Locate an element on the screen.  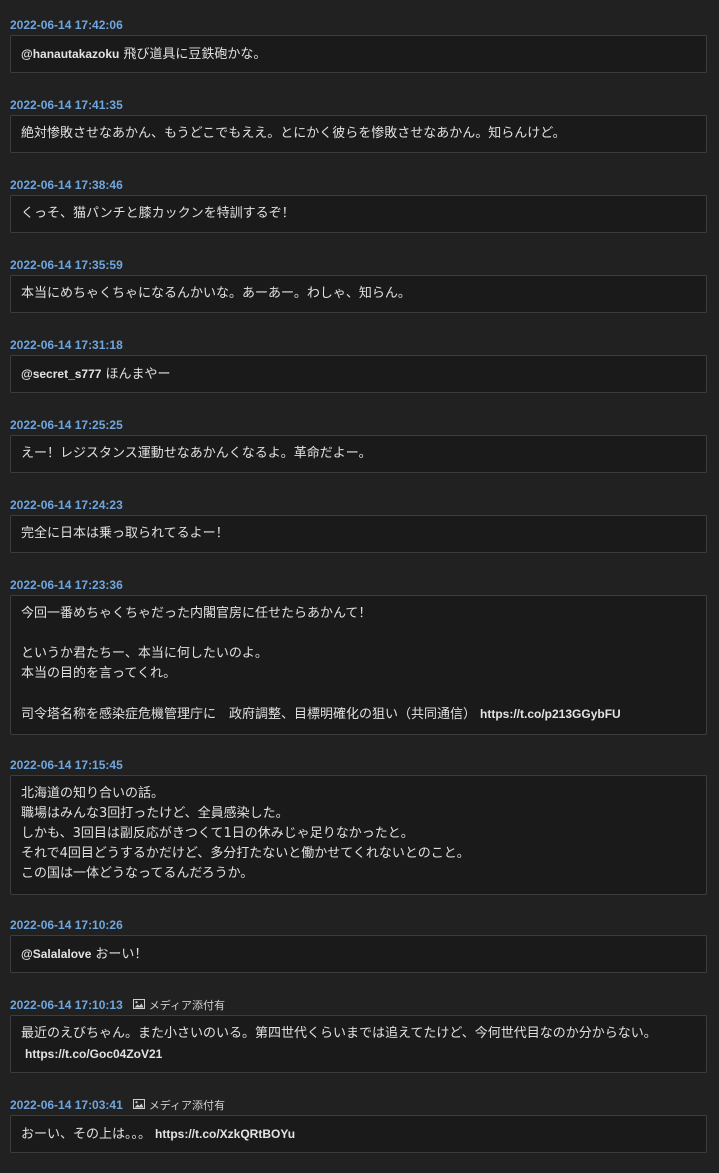
tweet-line: しかも、3回目は副反応がきつくて1日の休みじゃ足りなかったと。 is located at coordinates (217, 833).